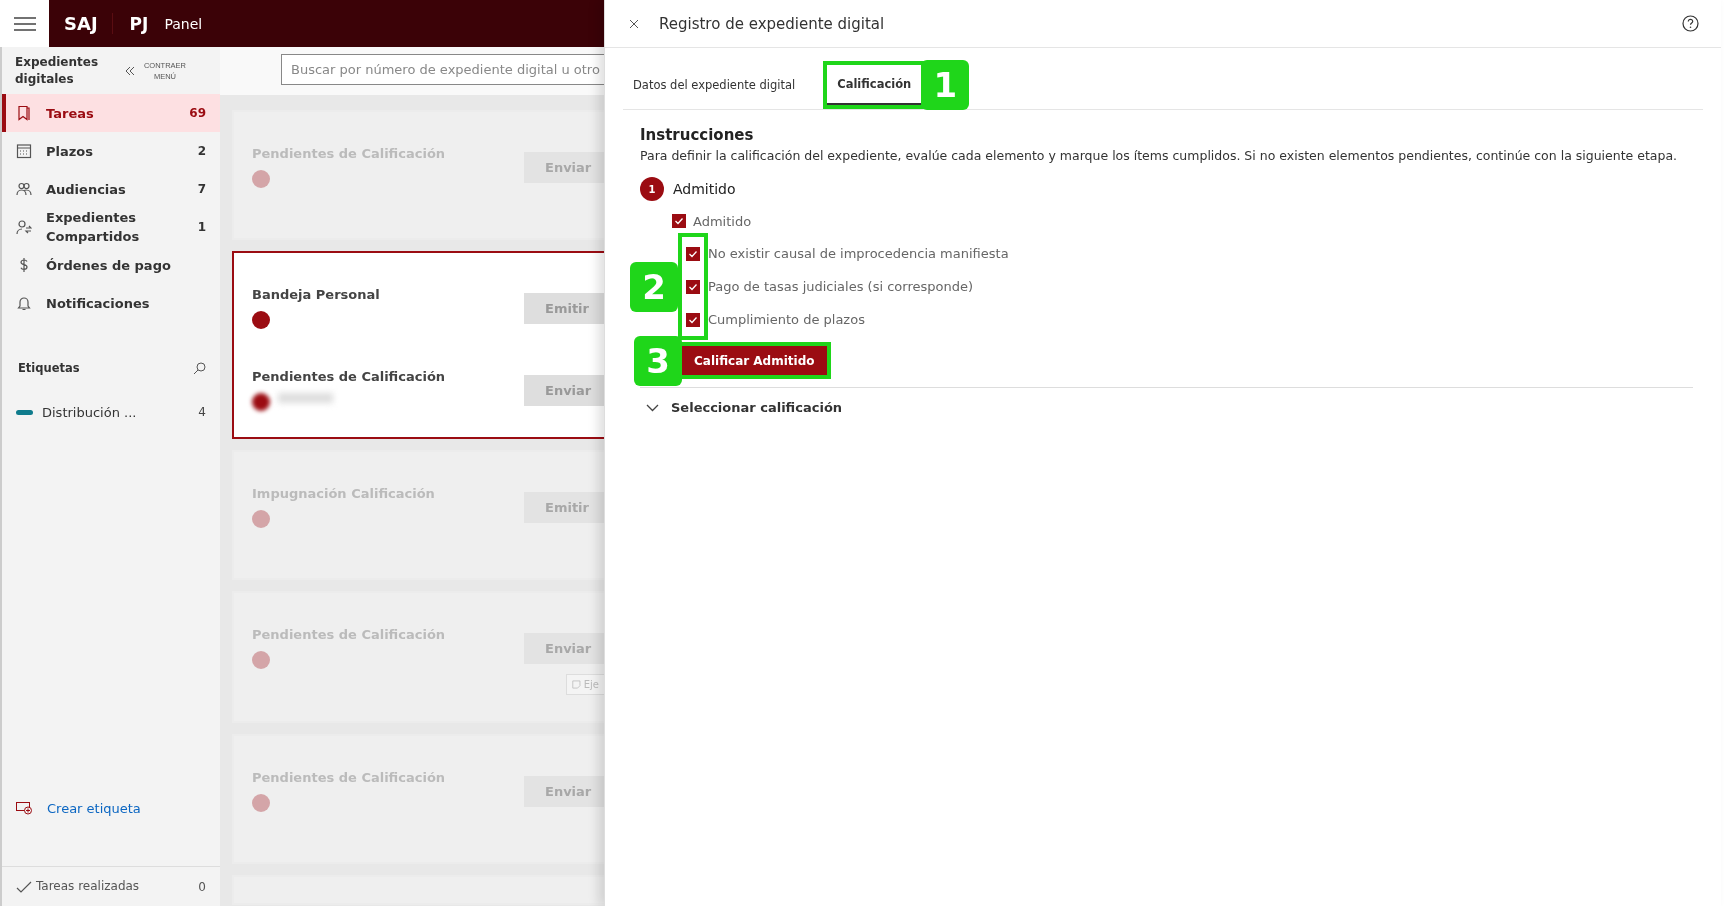 The image size is (1724, 906). What do you see at coordinates (24, 113) in the screenshot?
I see `bookmark-icon` at bounding box center [24, 113].